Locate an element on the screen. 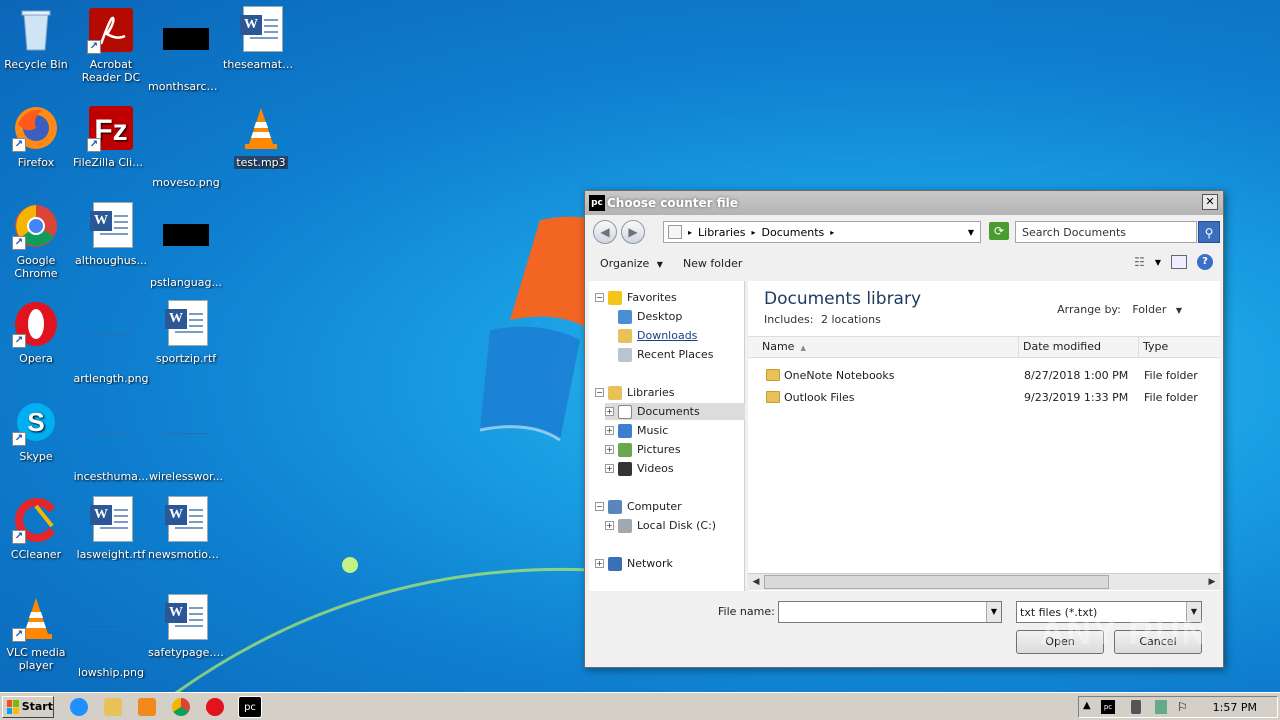 This screenshot has width=1280, height=720. desktop-icon-lasweight: W lasweight.rtf is located at coordinates (111, 528).